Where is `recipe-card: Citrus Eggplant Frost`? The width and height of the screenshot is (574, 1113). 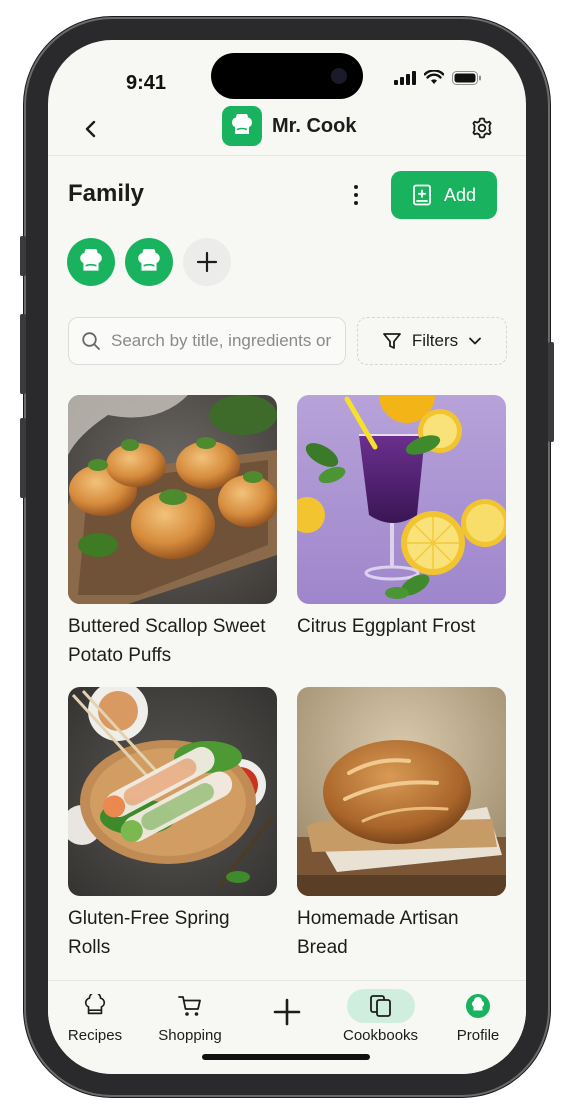 recipe-card: Citrus Eggplant Frost is located at coordinates (401, 518).